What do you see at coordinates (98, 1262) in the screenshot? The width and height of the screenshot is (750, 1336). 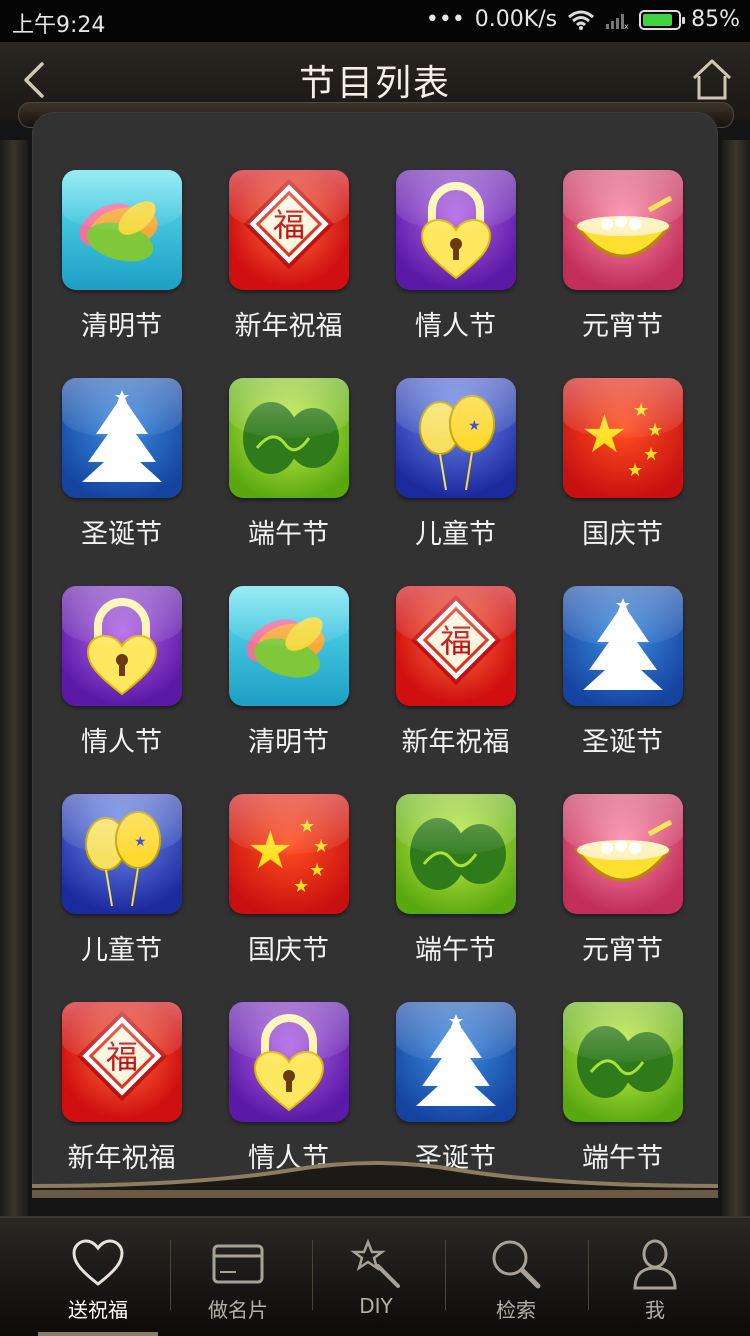 I see `heart-icon` at bounding box center [98, 1262].